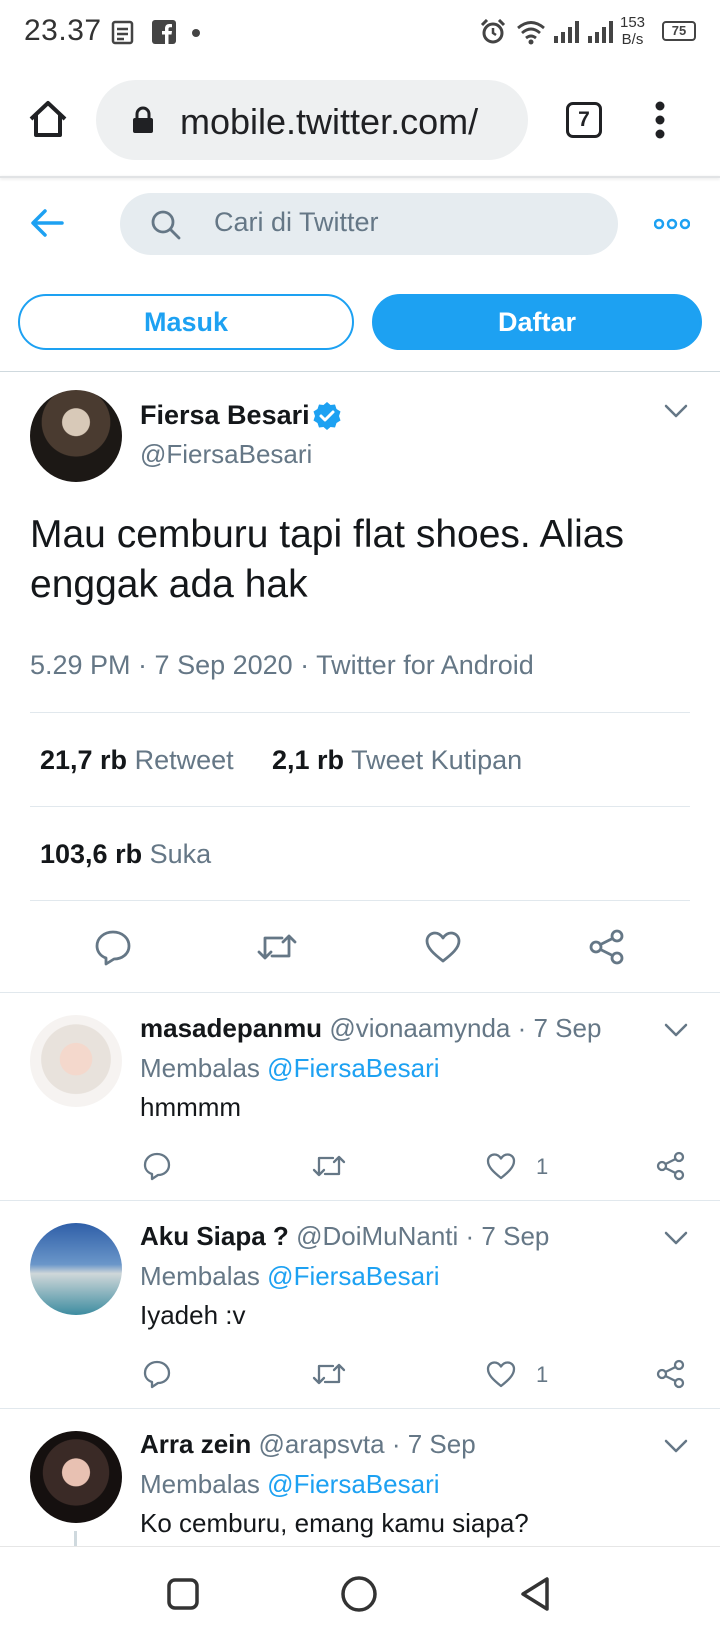 Image resolution: width=720 pixels, height=1640 pixels. What do you see at coordinates (214, 1236) in the screenshot?
I see `reply-author-name: Aku Siapa ?` at bounding box center [214, 1236].